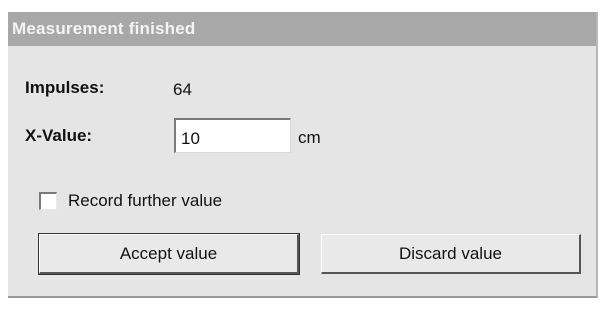 The height and width of the screenshot is (309, 603). Describe the element at coordinates (451, 254) in the screenshot. I see `discard-value-button: Discard value` at that location.